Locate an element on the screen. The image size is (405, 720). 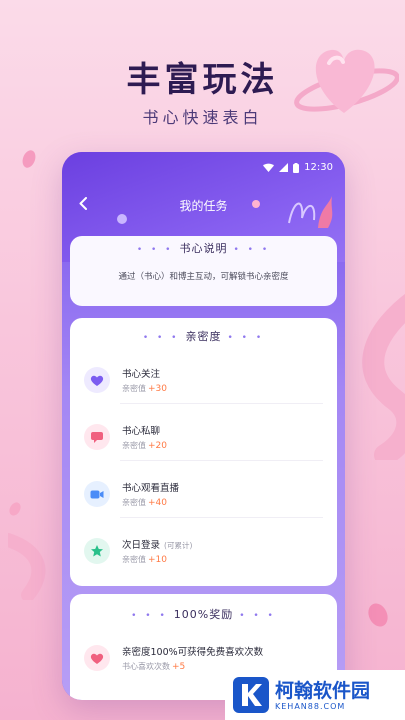
task-subline: 亲密值 +20 is located at coordinates (144, 445).